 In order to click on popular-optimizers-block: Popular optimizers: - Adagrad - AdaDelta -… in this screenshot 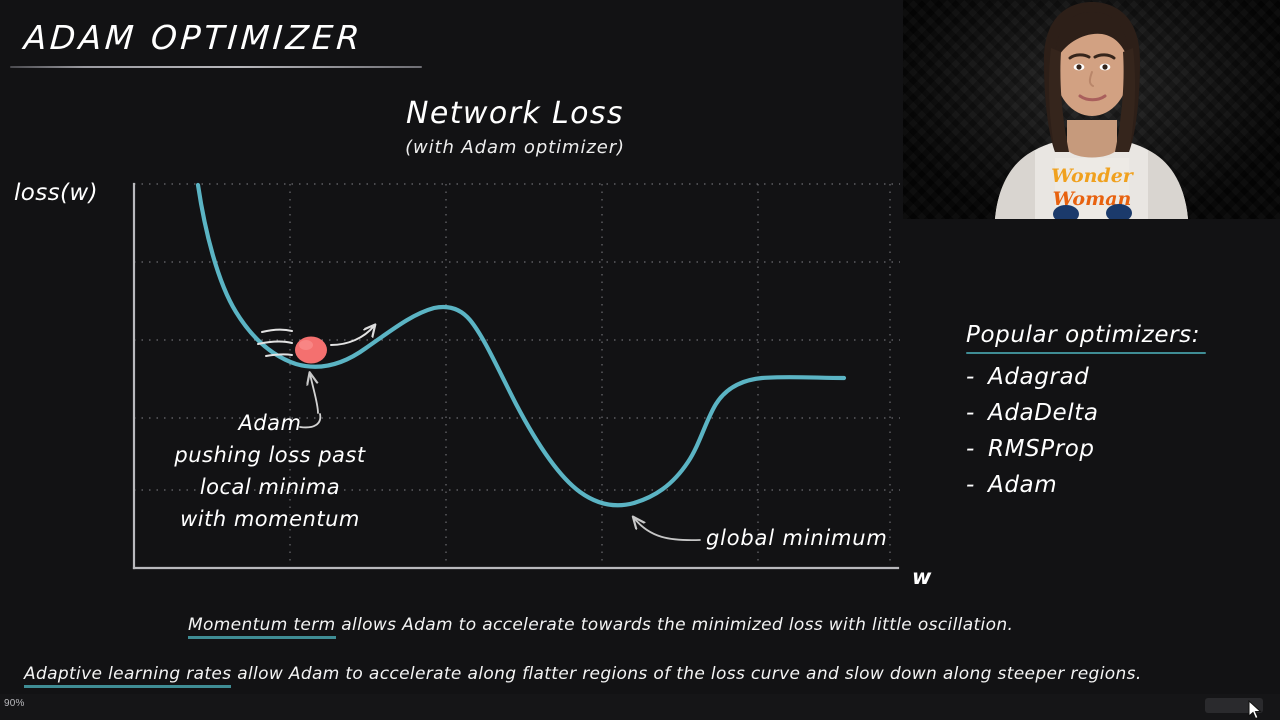, I will do `click(1111, 410)`.